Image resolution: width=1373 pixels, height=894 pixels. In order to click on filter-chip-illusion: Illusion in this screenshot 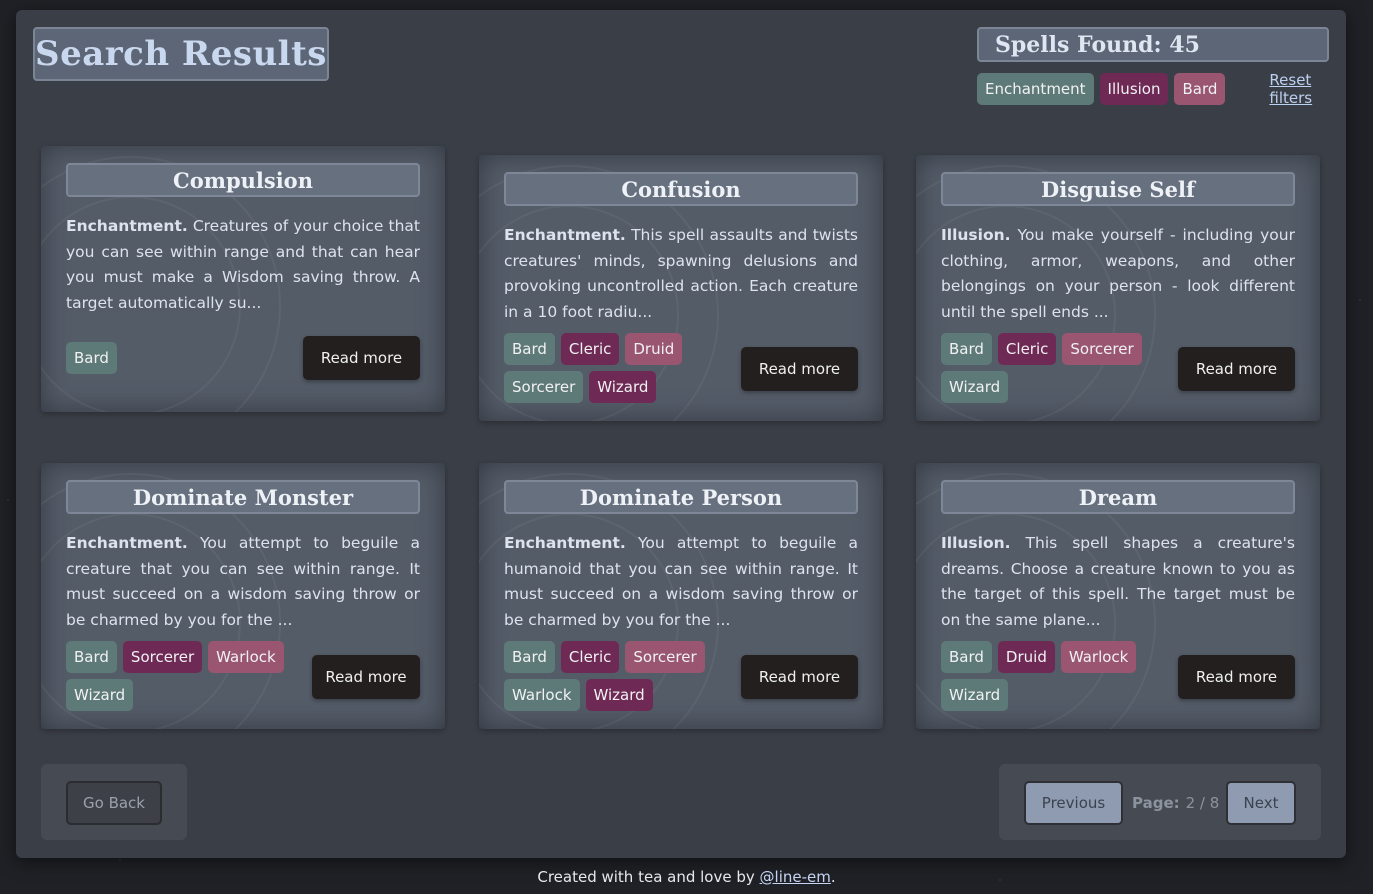, I will do `click(1134, 89)`.